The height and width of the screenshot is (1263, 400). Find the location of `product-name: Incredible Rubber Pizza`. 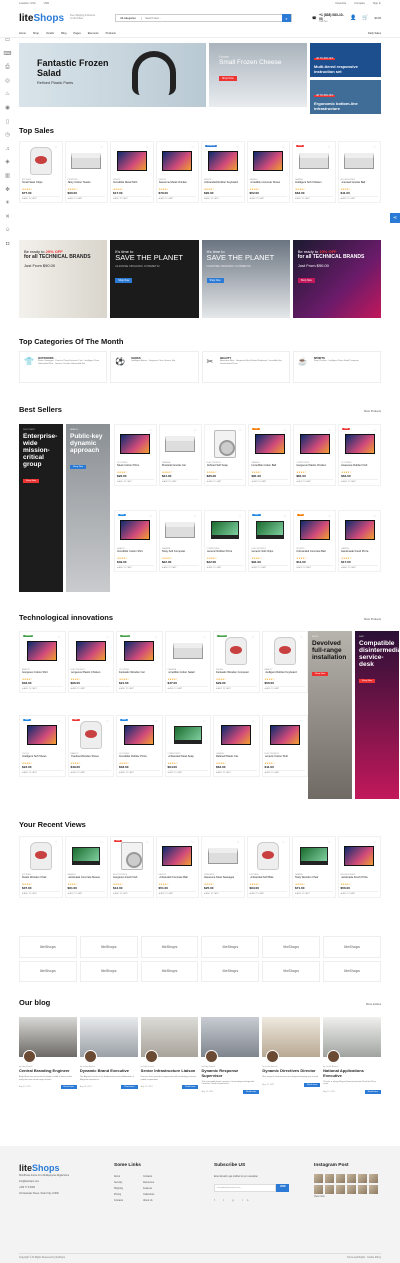

product-name: Incredible Rubber Pizza is located at coordinates (139, 758).